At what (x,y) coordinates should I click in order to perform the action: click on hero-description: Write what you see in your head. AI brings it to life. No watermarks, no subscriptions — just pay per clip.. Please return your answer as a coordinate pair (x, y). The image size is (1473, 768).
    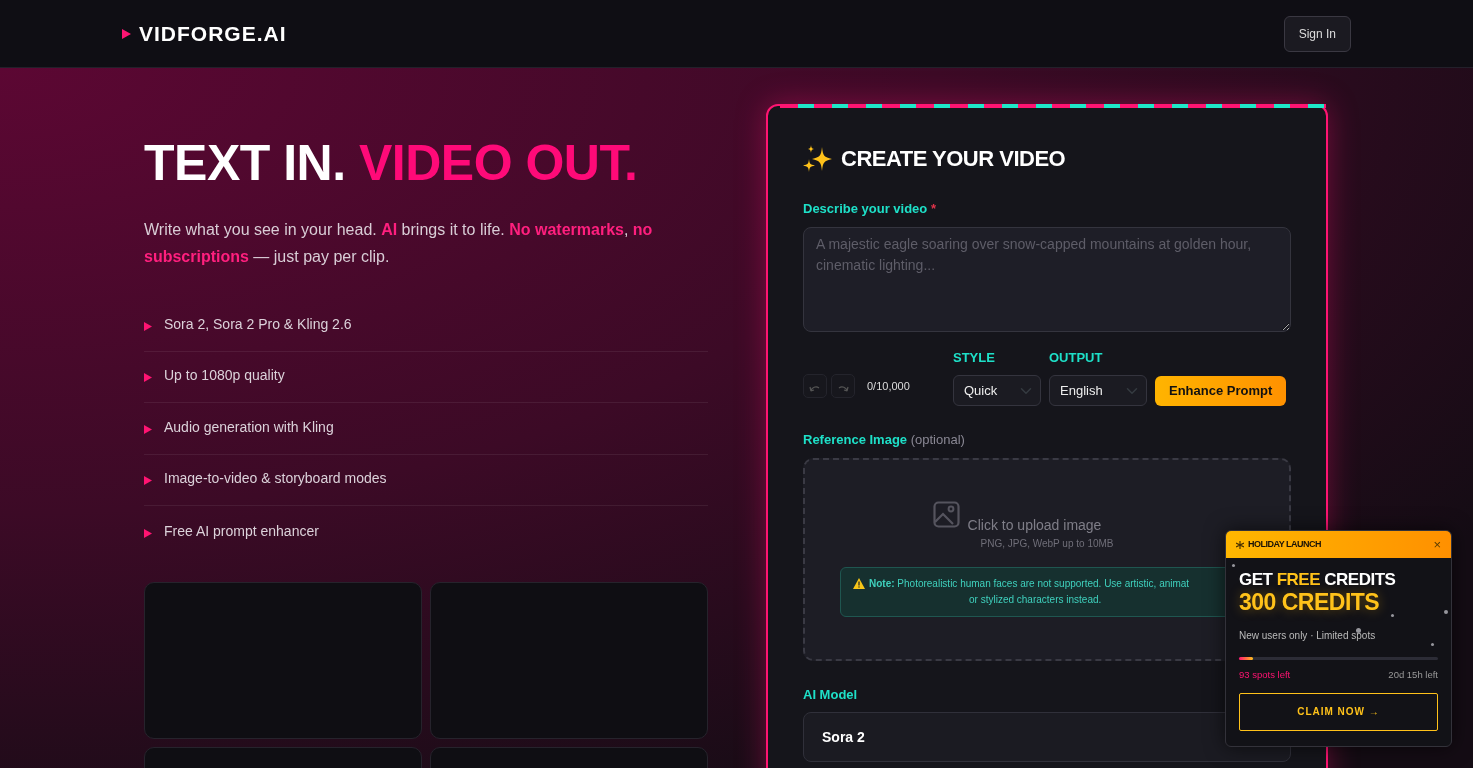
    Looking at the image, I should click on (399, 243).